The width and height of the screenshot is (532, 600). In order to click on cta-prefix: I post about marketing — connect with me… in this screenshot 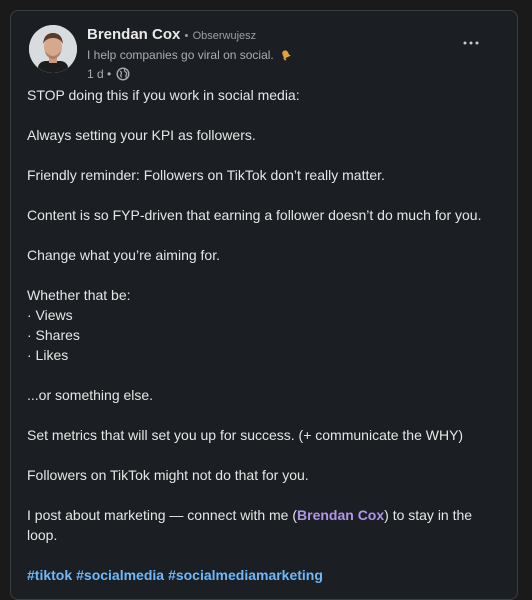, I will do `click(162, 515)`.